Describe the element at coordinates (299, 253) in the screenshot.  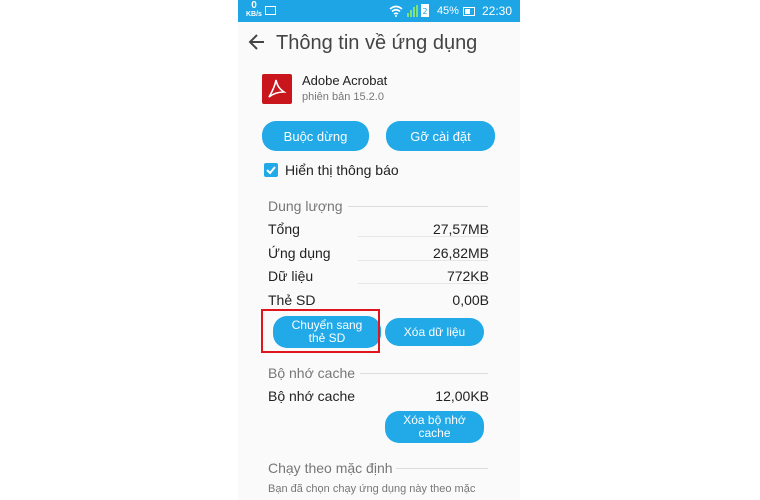
I see `storage-row-label: Ứng dụng` at that location.